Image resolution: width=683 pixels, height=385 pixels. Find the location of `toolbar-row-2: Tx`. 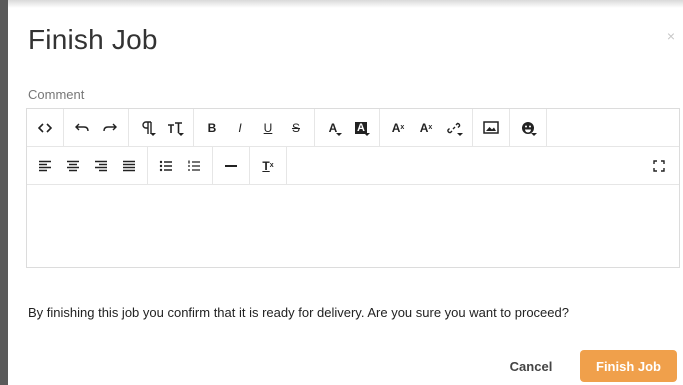

toolbar-row-2: Tx is located at coordinates (353, 166).